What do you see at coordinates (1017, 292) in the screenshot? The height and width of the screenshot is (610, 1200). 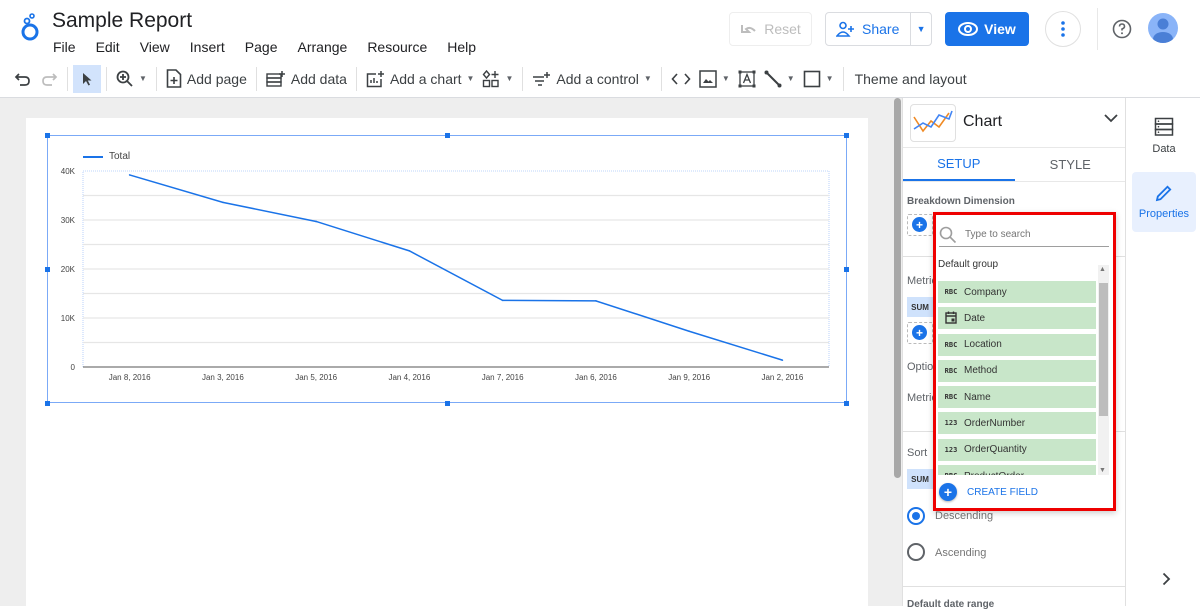 I see `field-item: RBC Company` at bounding box center [1017, 292].